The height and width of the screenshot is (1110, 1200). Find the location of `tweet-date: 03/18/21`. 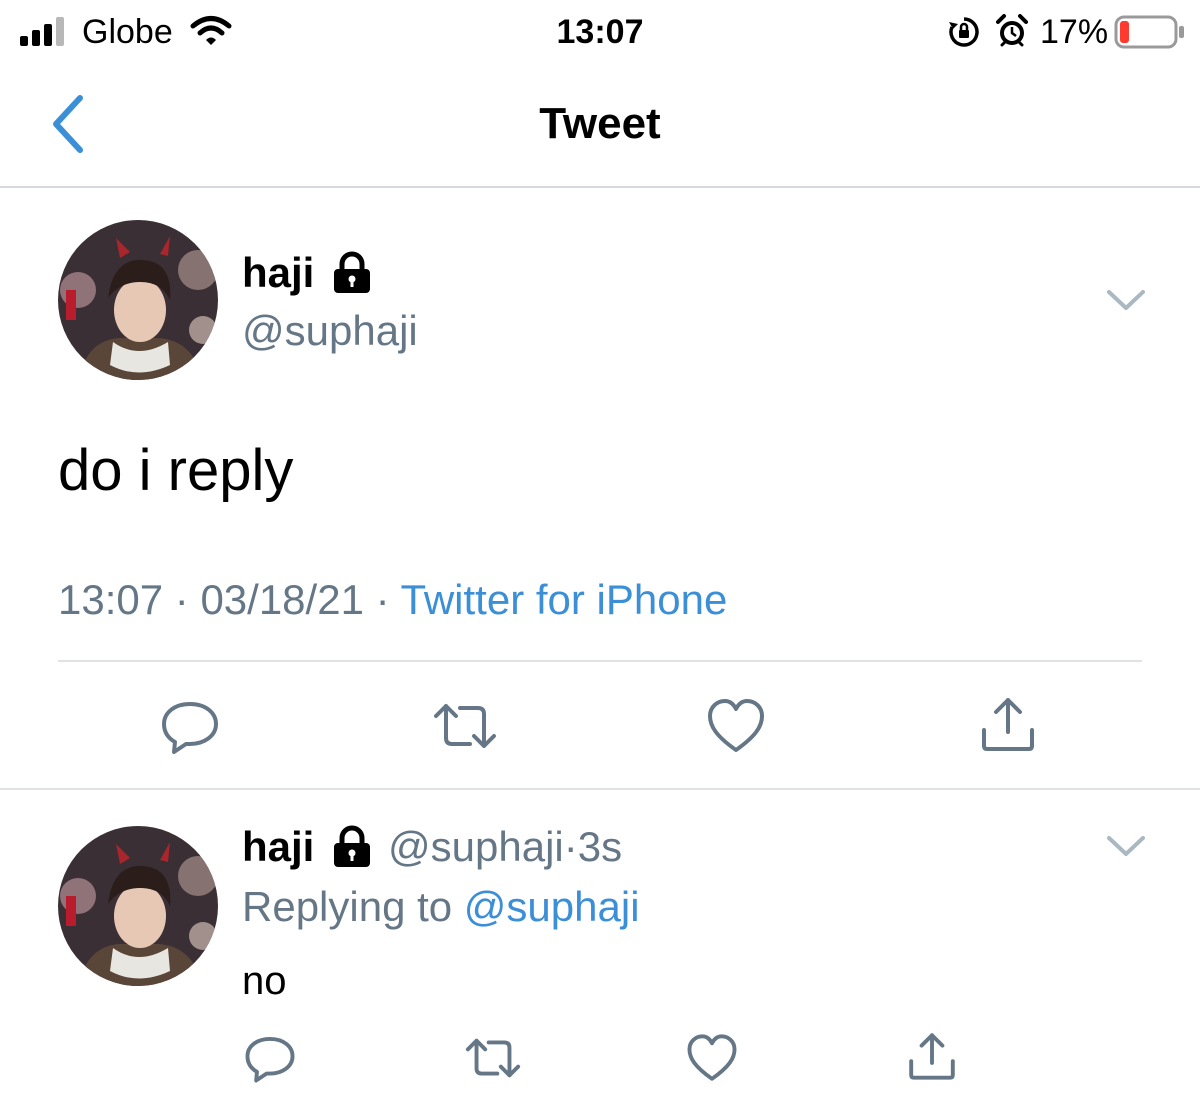

tweet-date: 03/18/21 is located at coordinates (282, 599).